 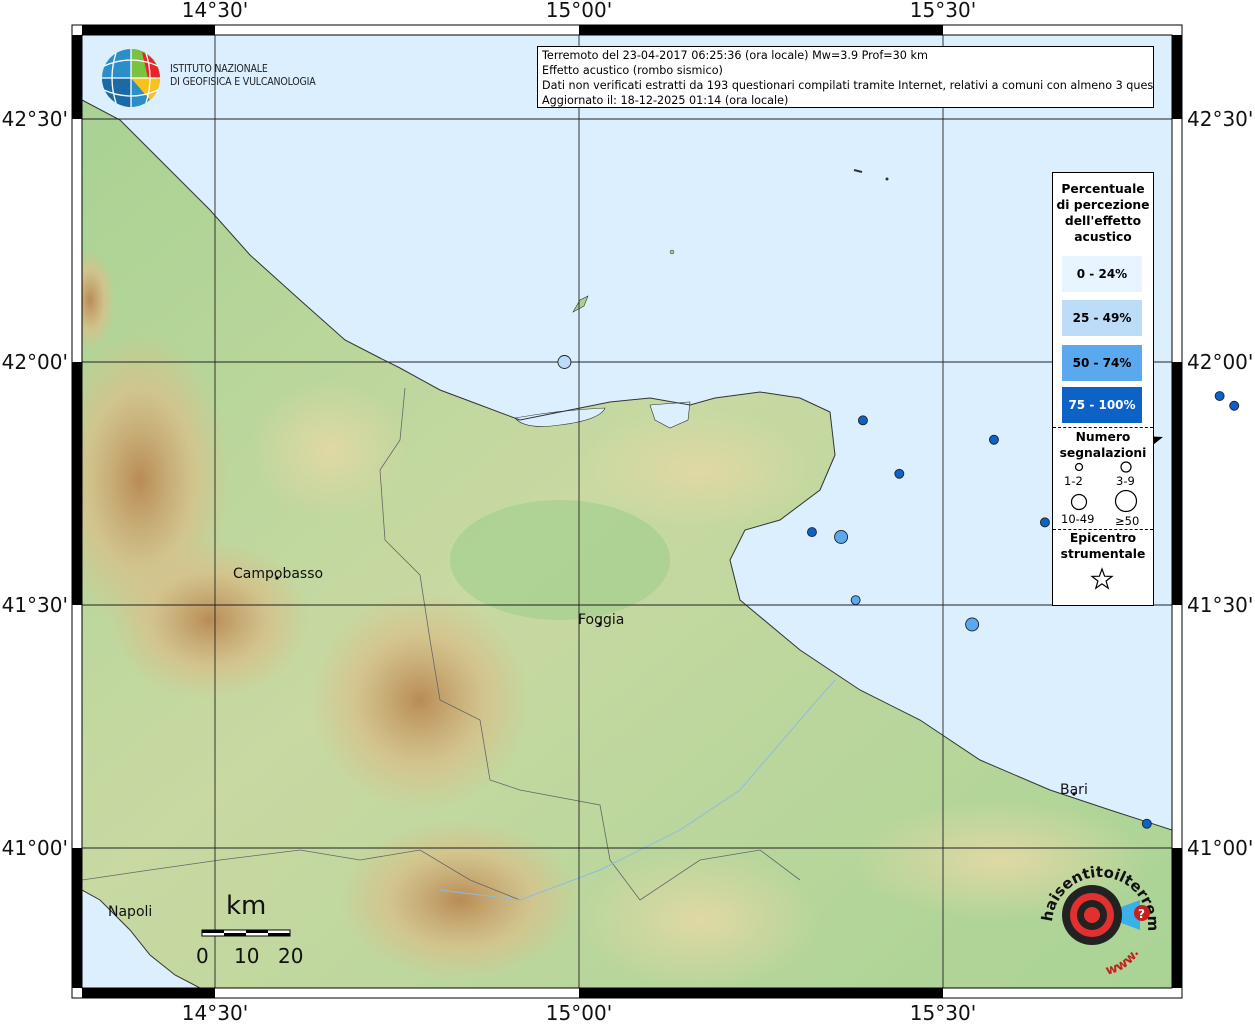 What do you see at coordinates (1103, 427) in the screenshot?
I see `legend-divider` at bounding box center [1103, 427].